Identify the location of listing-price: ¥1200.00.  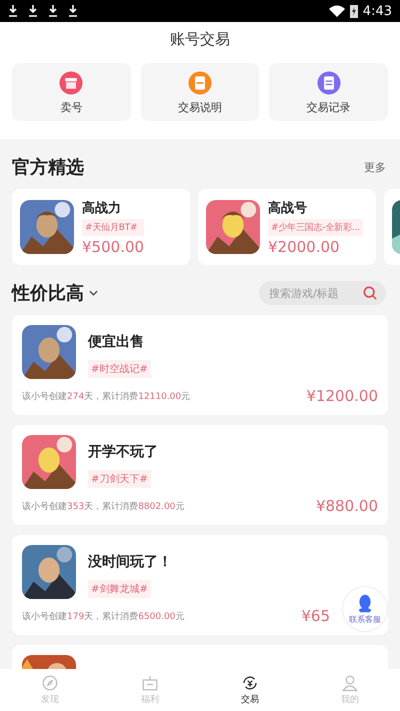
(342, 396).